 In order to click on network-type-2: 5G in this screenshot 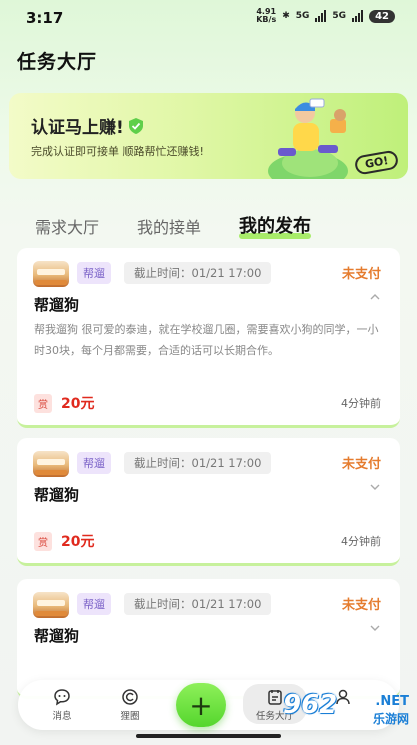, I will do `click(339, 16)`.